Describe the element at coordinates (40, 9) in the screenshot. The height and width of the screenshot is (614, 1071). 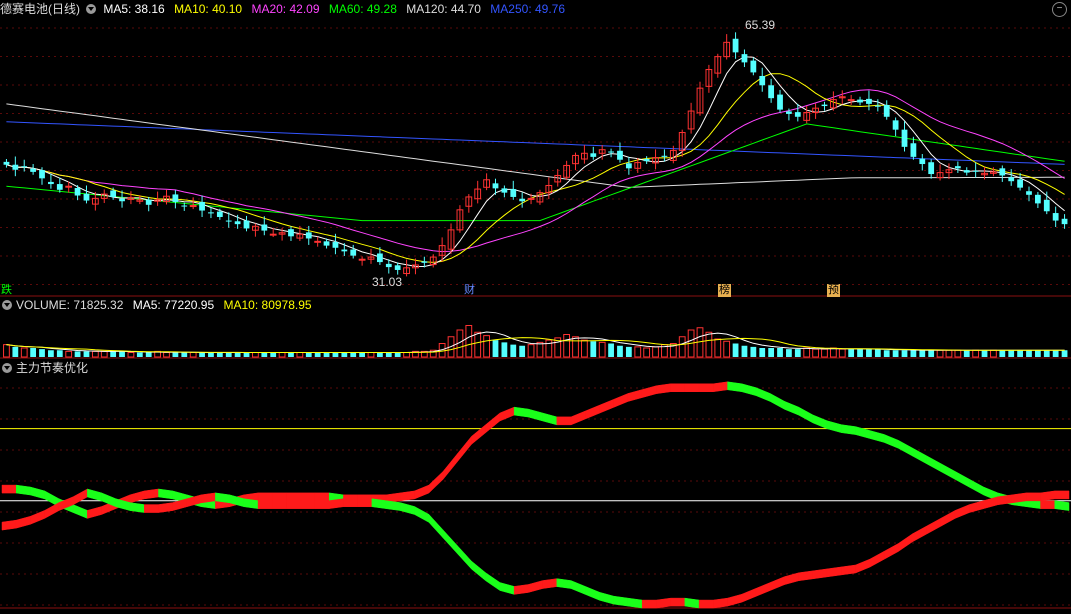
I see `stock-title: 德赛电池(日线)` at that location.